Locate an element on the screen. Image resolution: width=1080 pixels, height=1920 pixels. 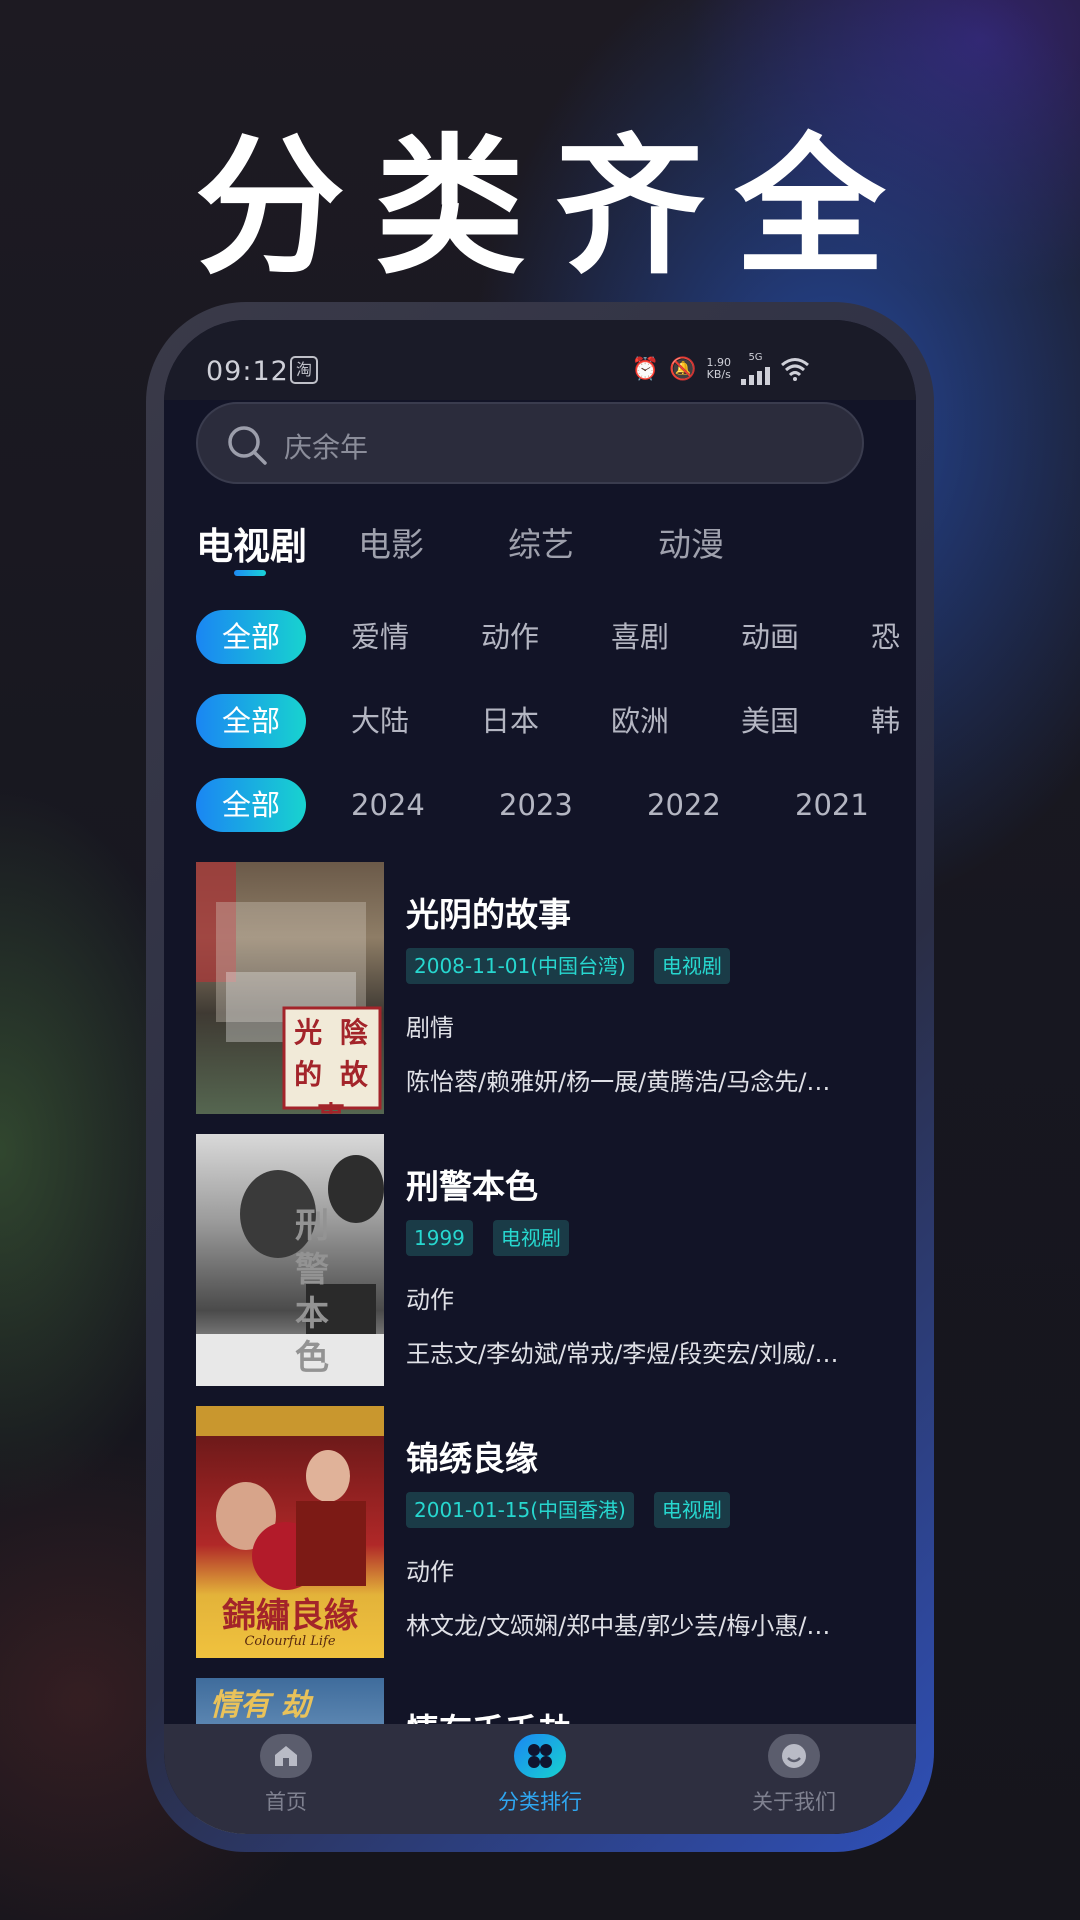
tab-anime: 动漫 is located at coordinates (691, 542).